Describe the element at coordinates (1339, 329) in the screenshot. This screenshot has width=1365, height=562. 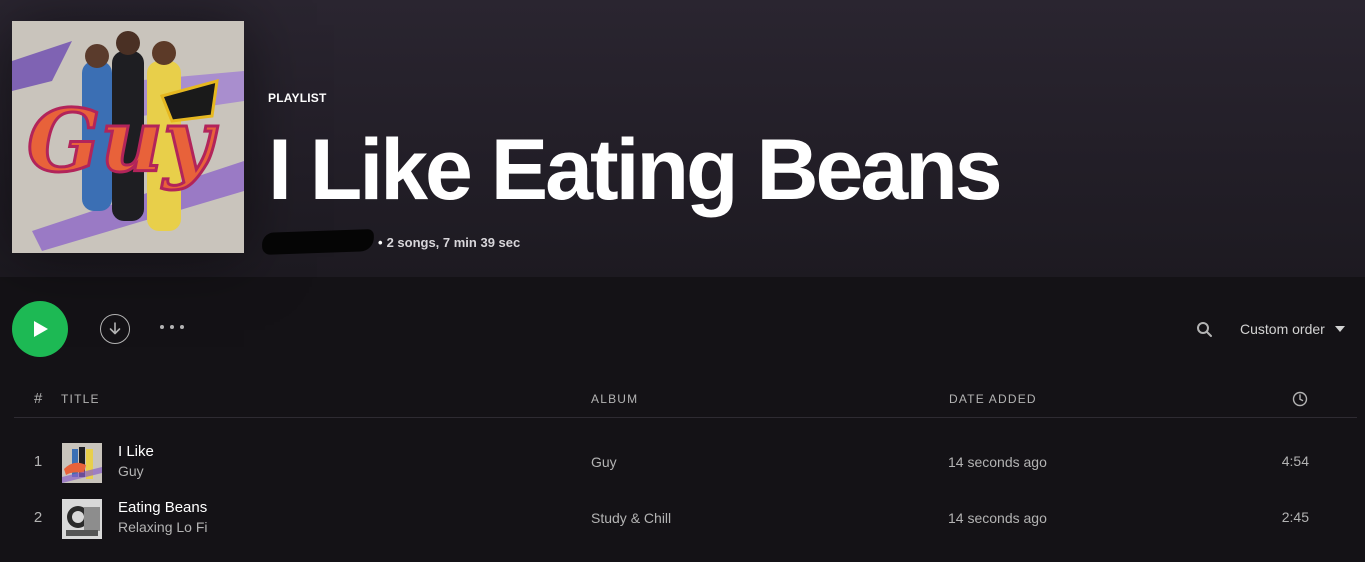
I see `caret-down-icon` at that location.